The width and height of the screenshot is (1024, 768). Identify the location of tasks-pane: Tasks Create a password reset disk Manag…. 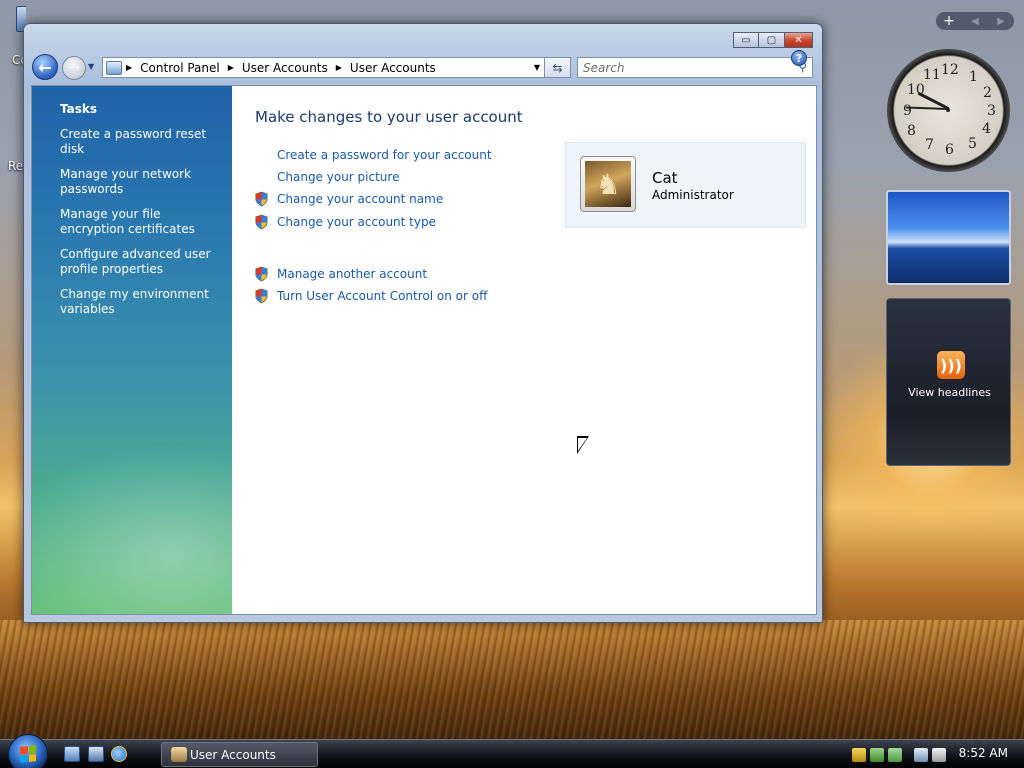
(132, 350).